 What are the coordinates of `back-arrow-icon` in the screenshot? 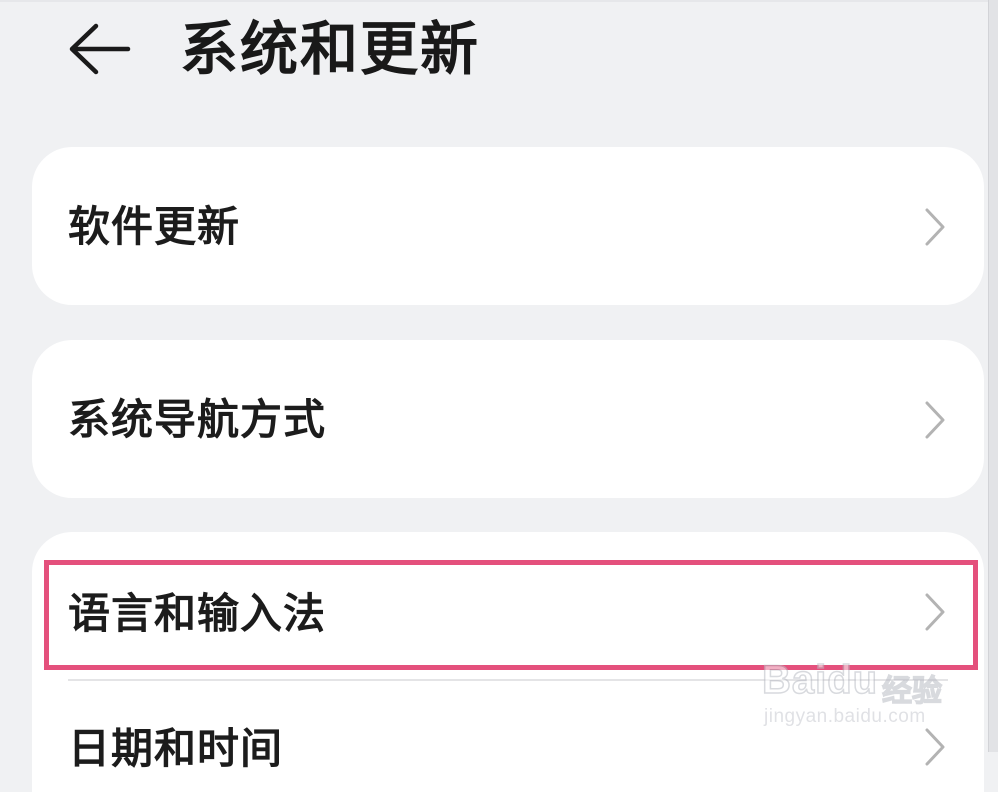 It's located at (99, 49).